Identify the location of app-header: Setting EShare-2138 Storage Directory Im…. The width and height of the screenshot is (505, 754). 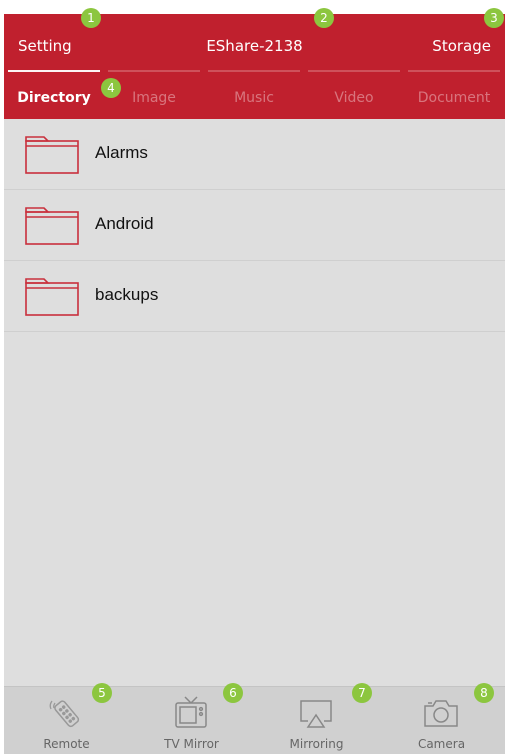
(254, 66).